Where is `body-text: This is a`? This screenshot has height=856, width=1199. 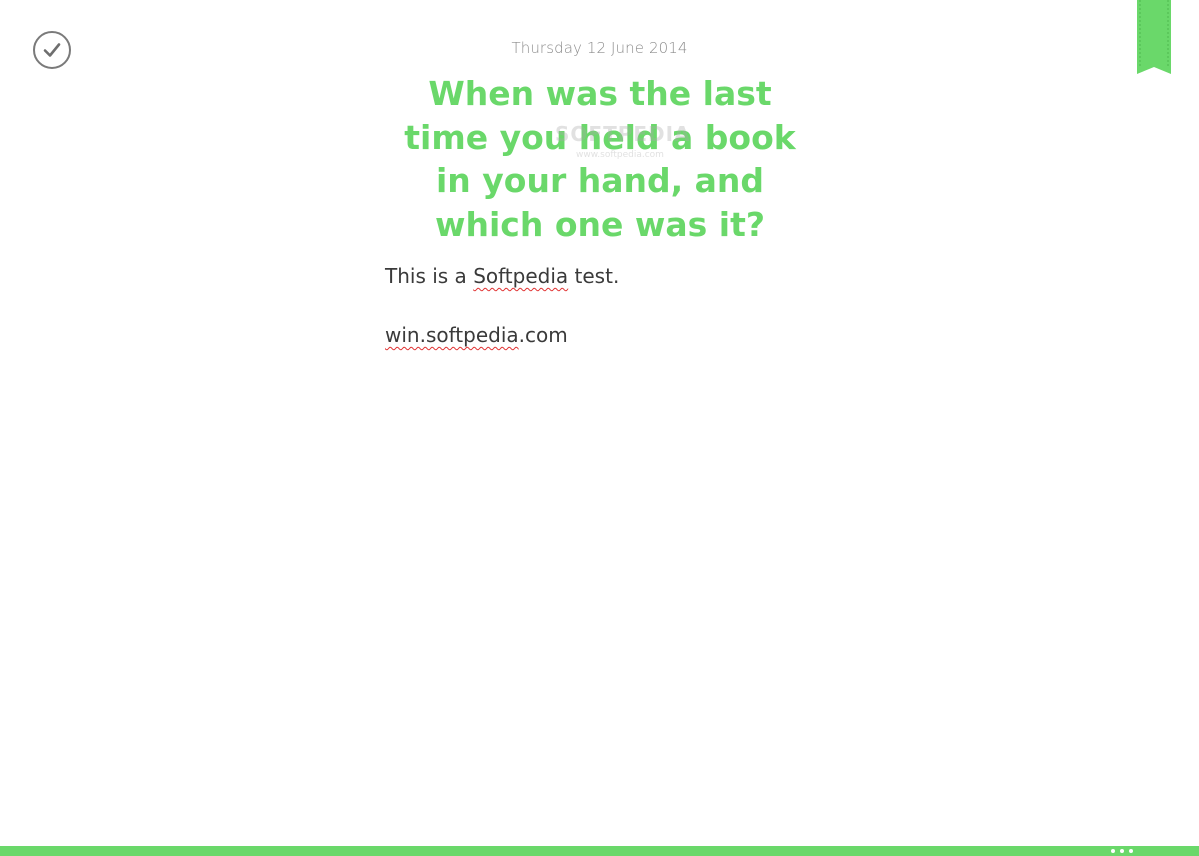
body-text: This is a is located at coordinates (429, 276).